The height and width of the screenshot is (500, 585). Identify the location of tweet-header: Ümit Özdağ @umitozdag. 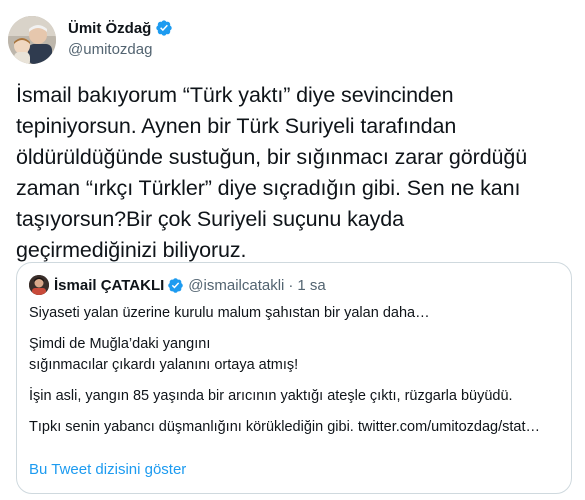
(90, 42).